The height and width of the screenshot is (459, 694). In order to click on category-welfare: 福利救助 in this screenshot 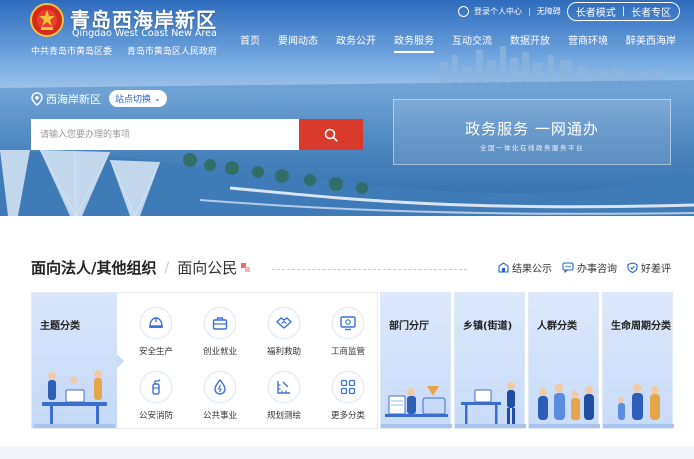, I will do `click(284, 332)`.